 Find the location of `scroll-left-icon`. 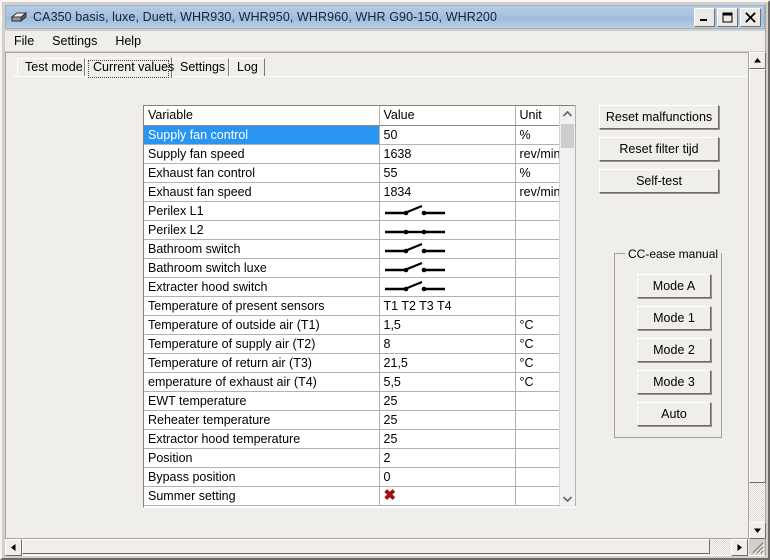

scroll-left-icon is located at coordinates (13, 547).